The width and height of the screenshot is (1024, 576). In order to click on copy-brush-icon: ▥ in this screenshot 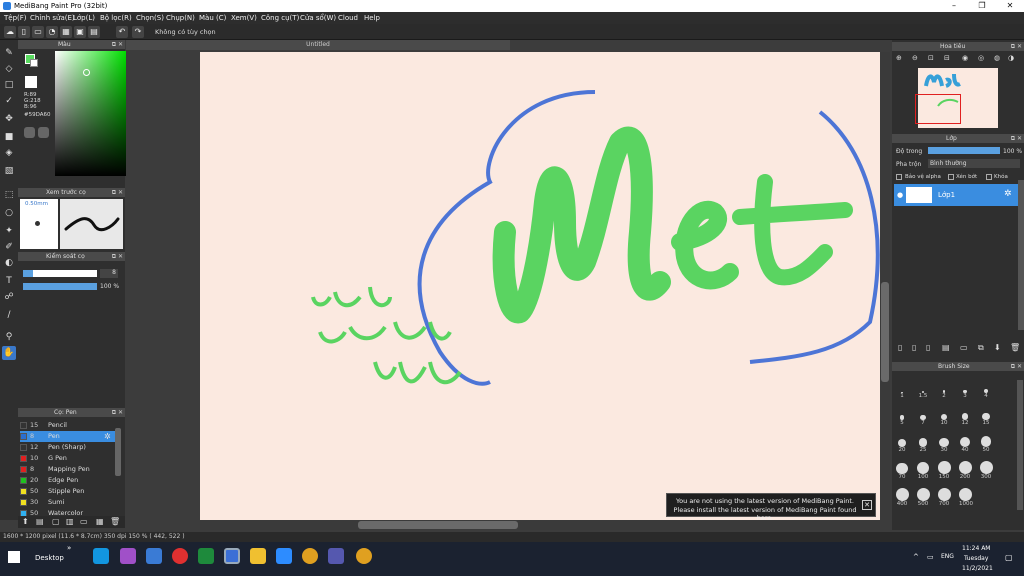, I will do `click(70, 521)`.